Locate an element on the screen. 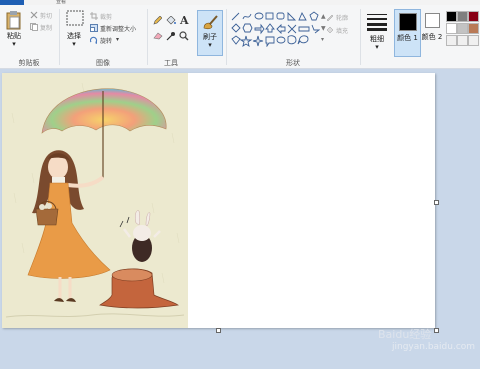 The width and height of the screenshot is (480, 369). paste-icon is located at coordinates (14, 20).